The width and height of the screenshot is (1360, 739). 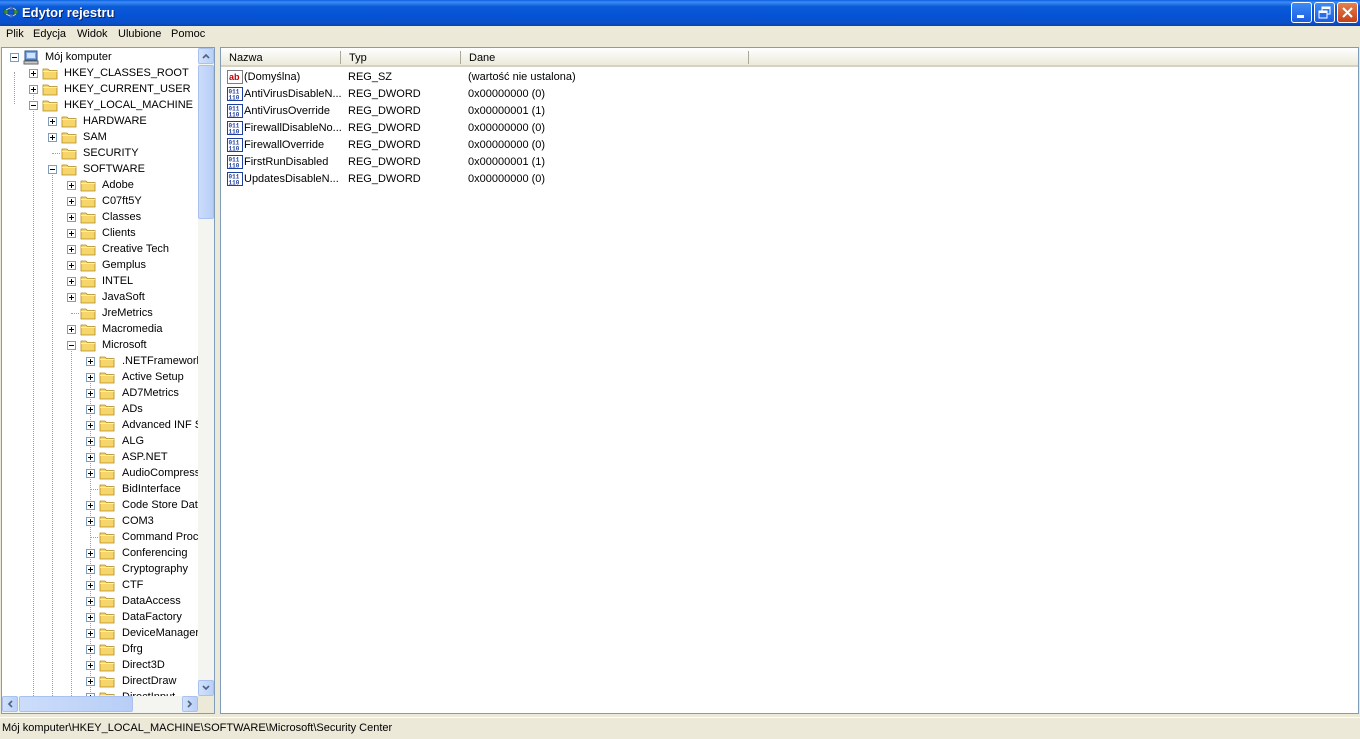 What do you see at coordinates (100, 633) in the screenshot?
I see `tree-node: DeviceManager` at bounding box center [100, 633].